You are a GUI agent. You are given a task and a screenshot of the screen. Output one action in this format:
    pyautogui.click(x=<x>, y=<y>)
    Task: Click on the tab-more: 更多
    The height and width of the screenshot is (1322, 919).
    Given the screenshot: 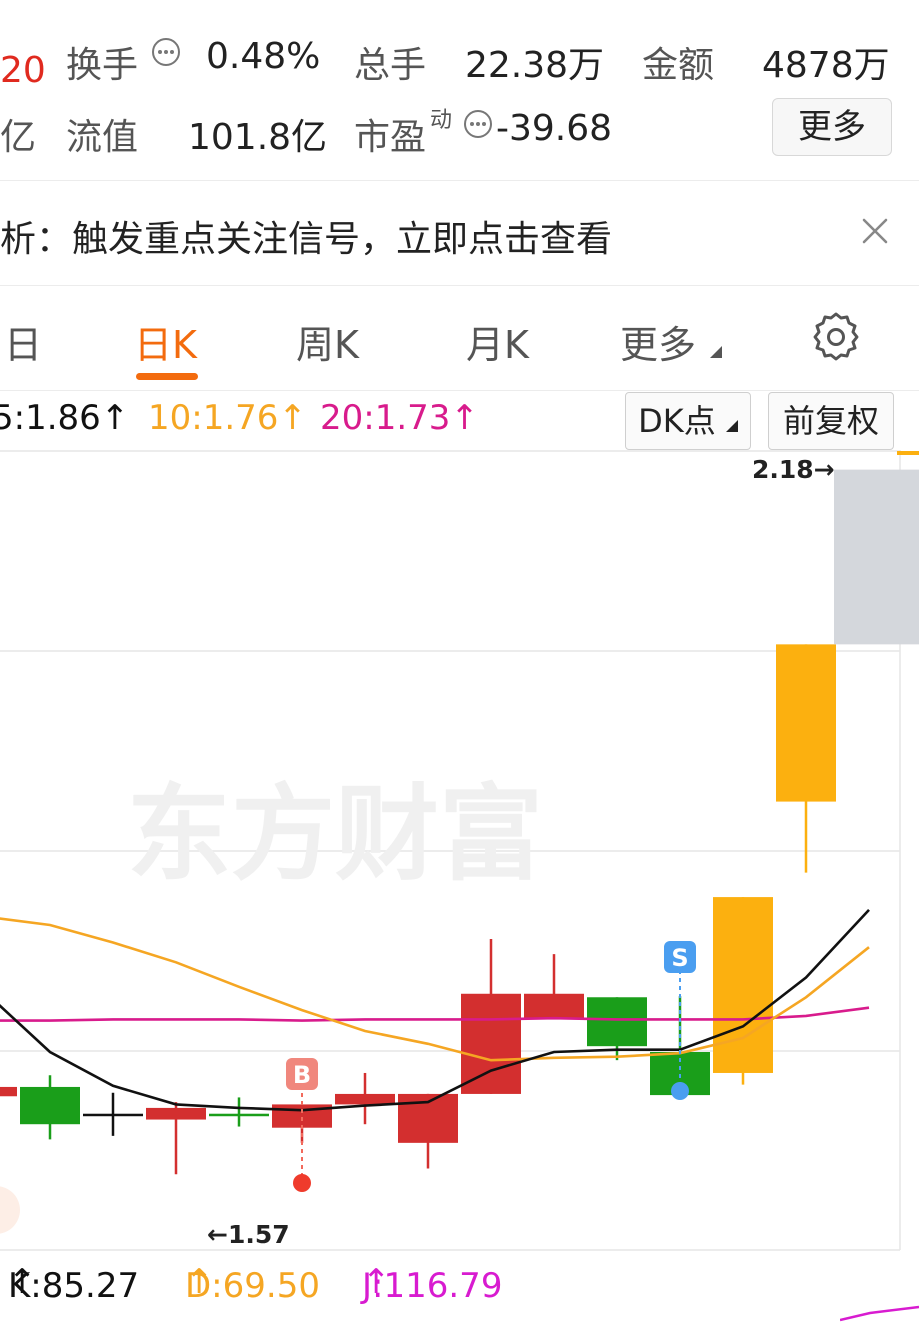 What is the action you would take?
    pyautogui.click(x=671, y=341)
    